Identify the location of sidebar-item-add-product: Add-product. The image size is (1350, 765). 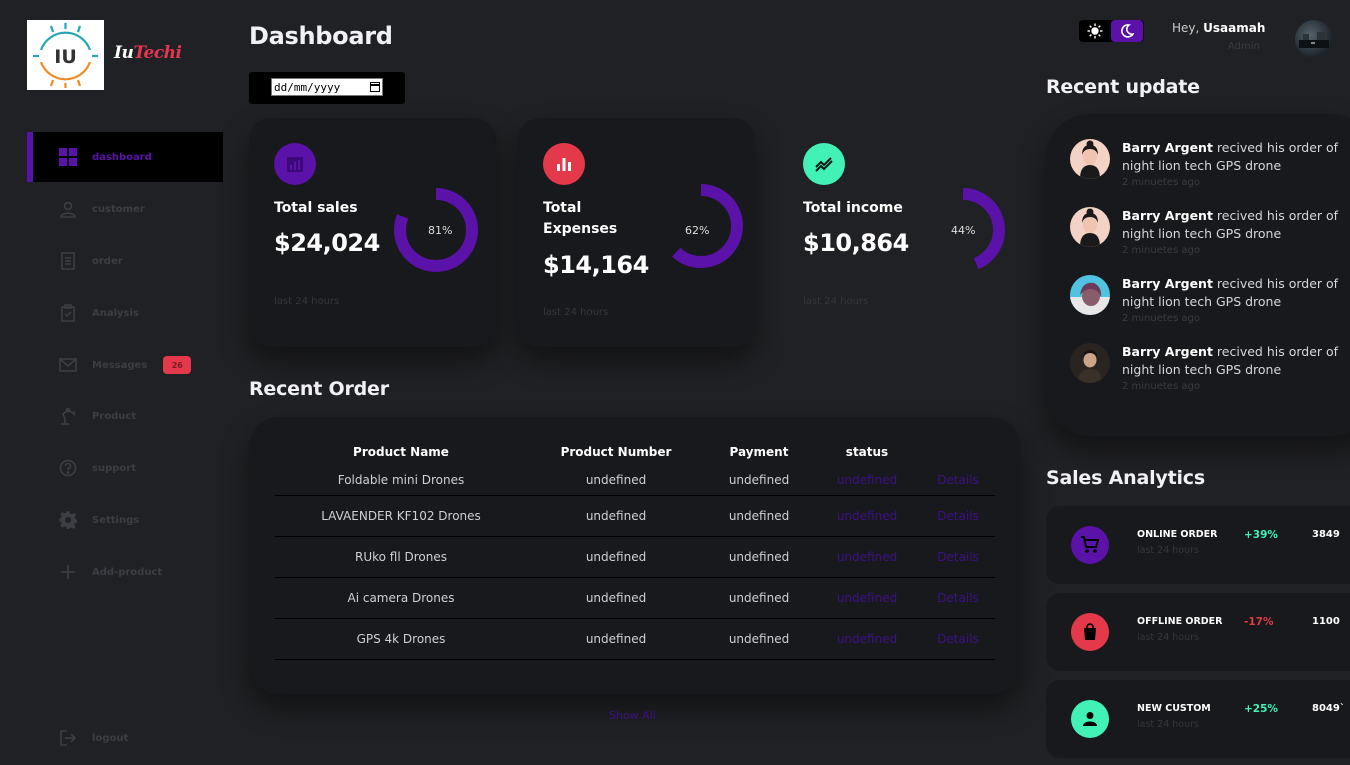
(125, 572).